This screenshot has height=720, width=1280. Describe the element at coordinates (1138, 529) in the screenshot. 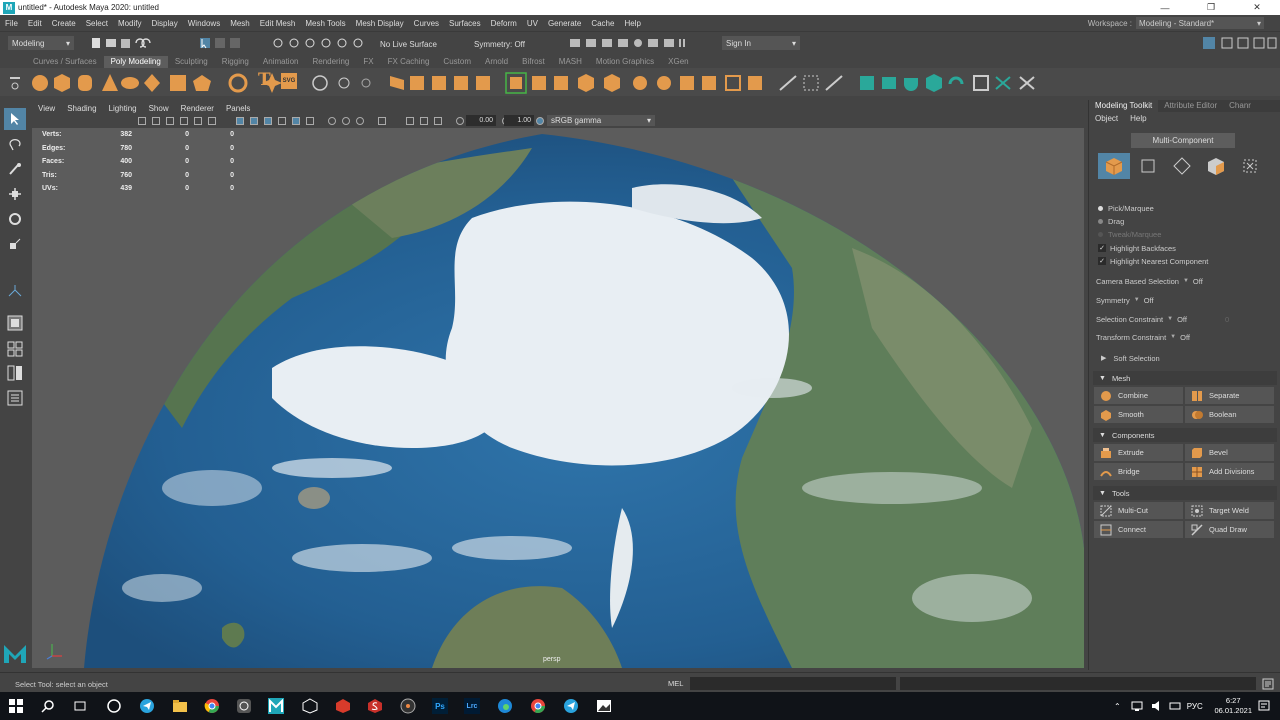

I see `connect-button: Connect` at that location.